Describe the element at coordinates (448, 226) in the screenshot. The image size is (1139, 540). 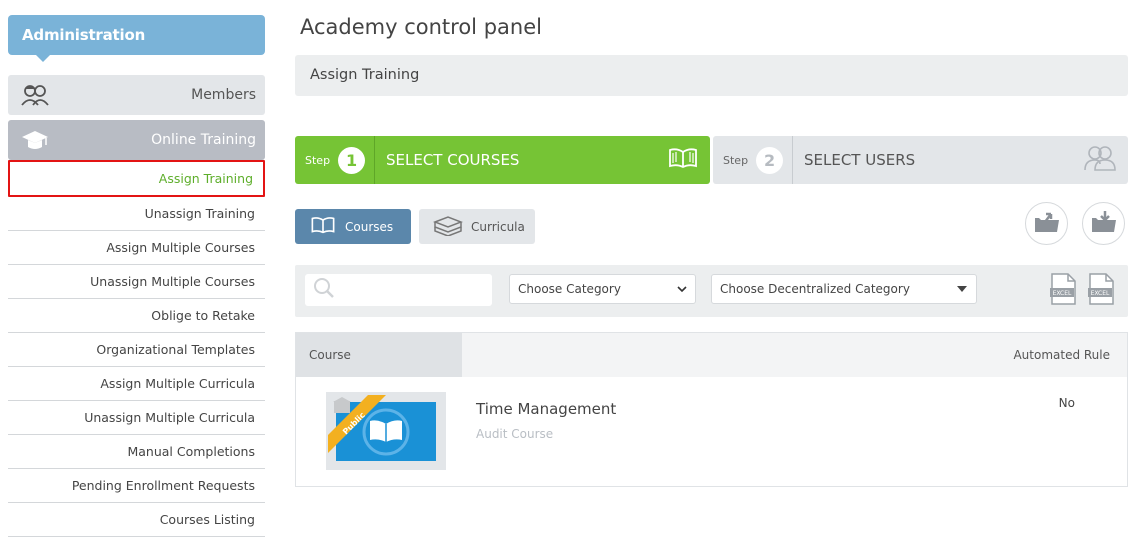
I see `books-stack-icon` at that location.